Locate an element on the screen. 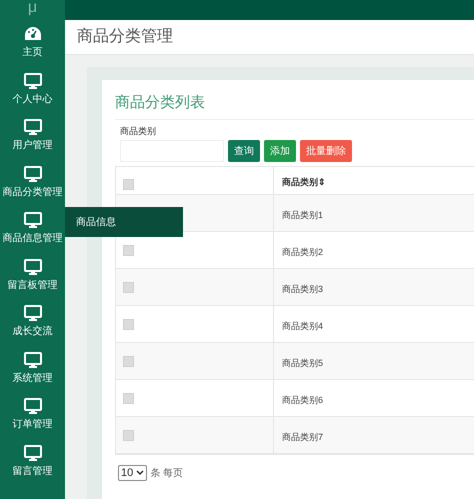  table-cell: 商品类别6 is located at coordinates (303, 400).